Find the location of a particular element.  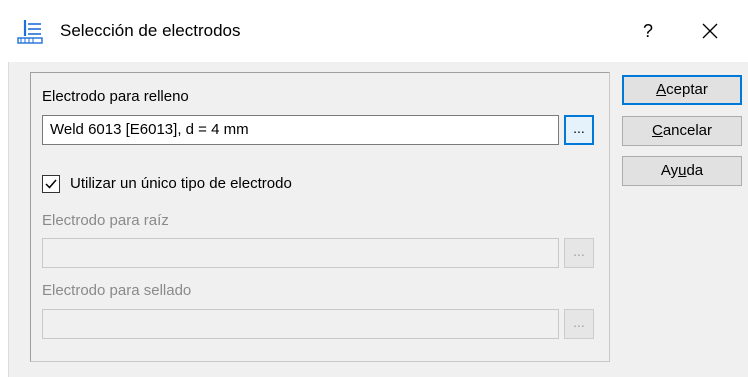

single-type-checkbox is located at coordinates (51, 184).